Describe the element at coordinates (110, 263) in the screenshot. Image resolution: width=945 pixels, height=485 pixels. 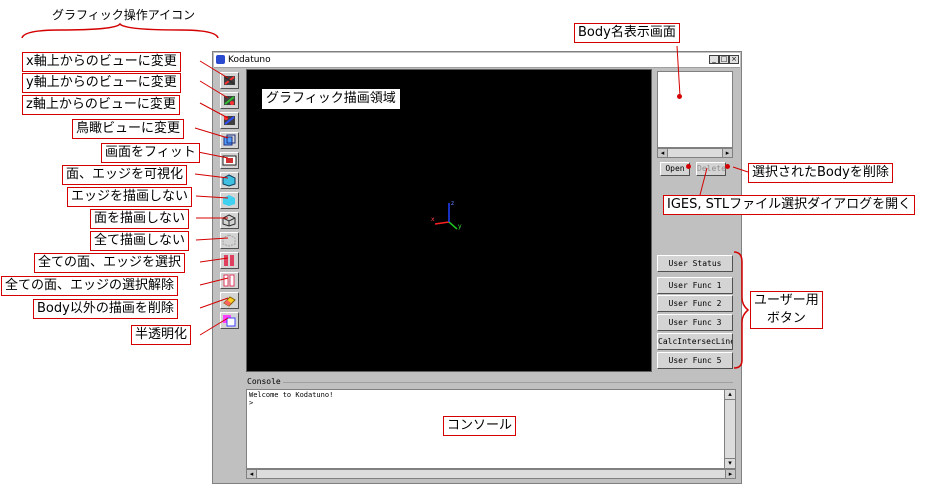
I see `select-all-callout: 全ての面、エッジを選択` at that location.